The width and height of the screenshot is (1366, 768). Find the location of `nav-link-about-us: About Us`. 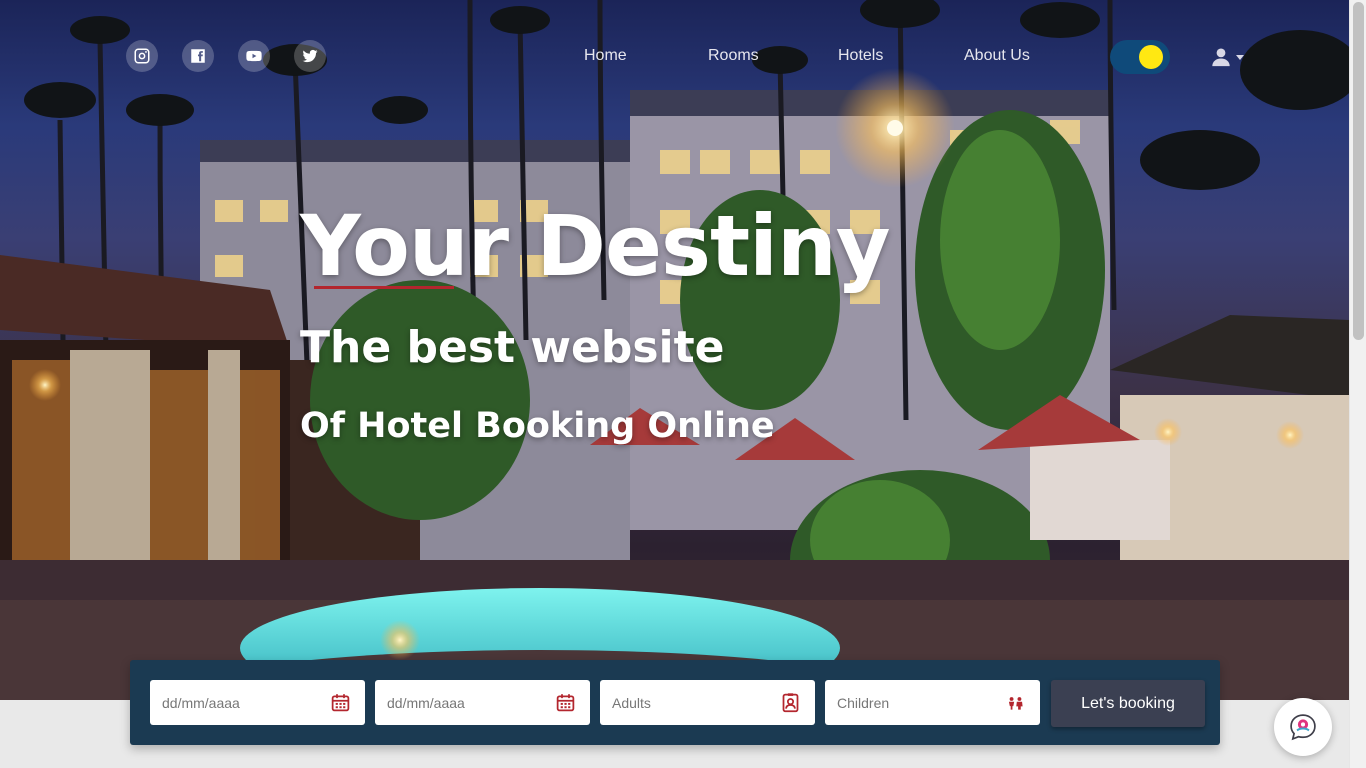

nav-link-about-us: About Us is located at coordinates (997, 56).